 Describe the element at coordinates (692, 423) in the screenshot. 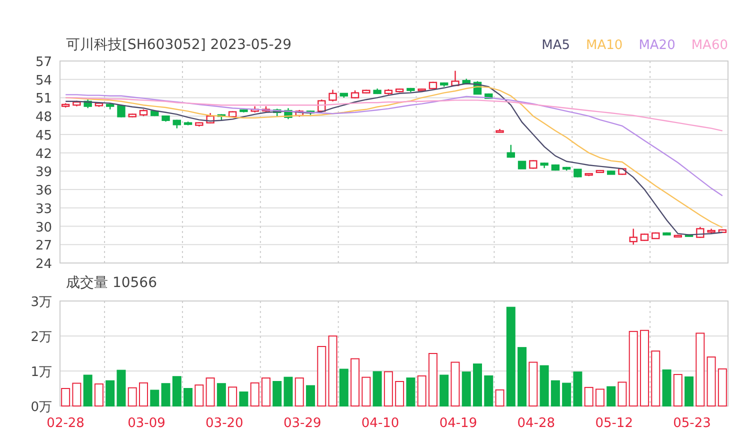

I see `date-label: 05-23` at that location.